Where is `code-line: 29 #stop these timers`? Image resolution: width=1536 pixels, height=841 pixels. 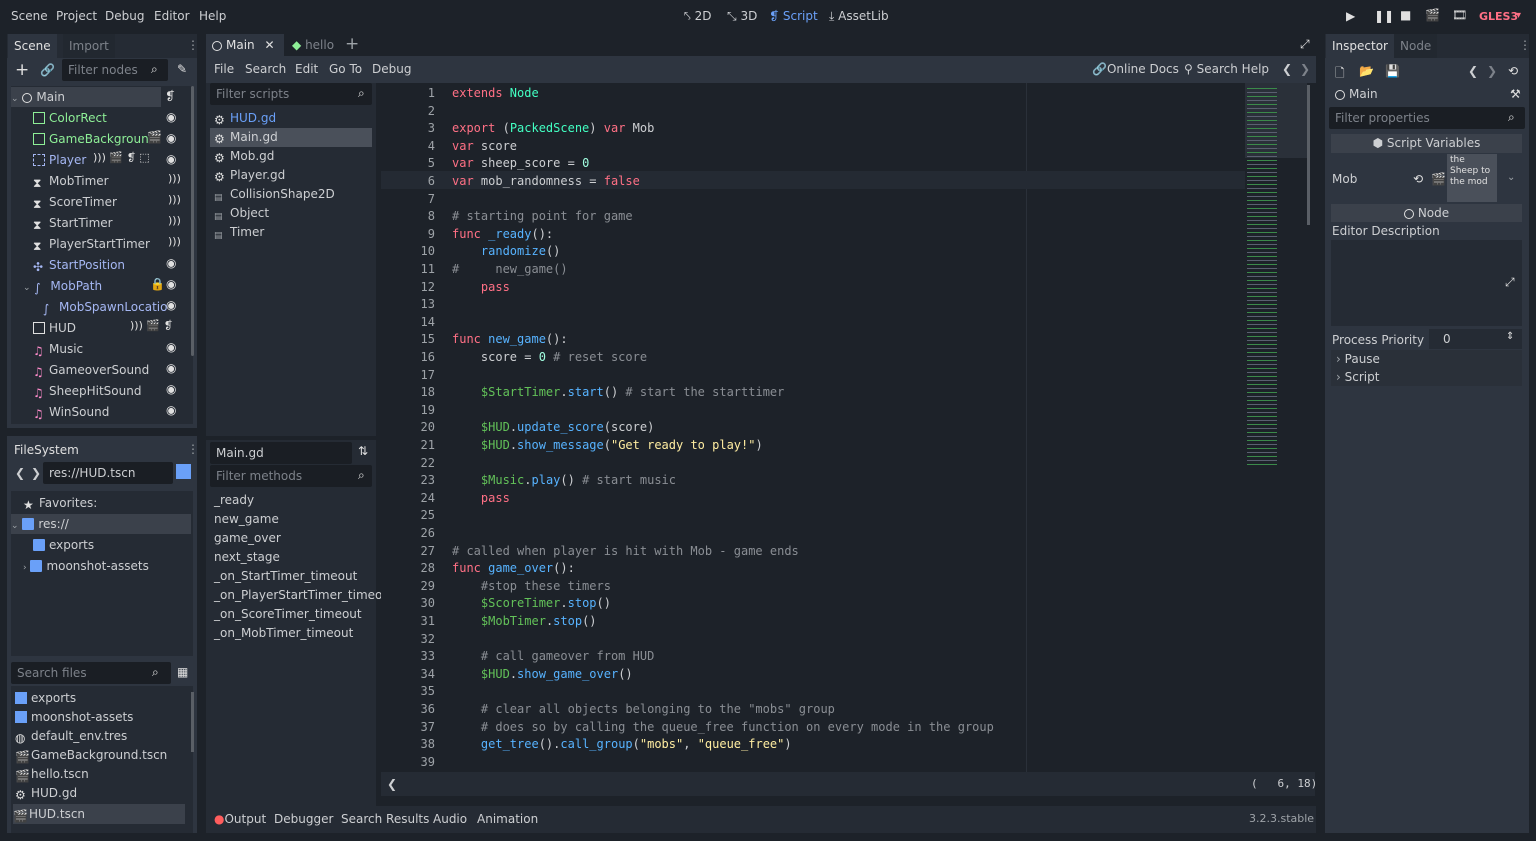
code-line: 29 #stop these timers is located at coordinates (813, 587).